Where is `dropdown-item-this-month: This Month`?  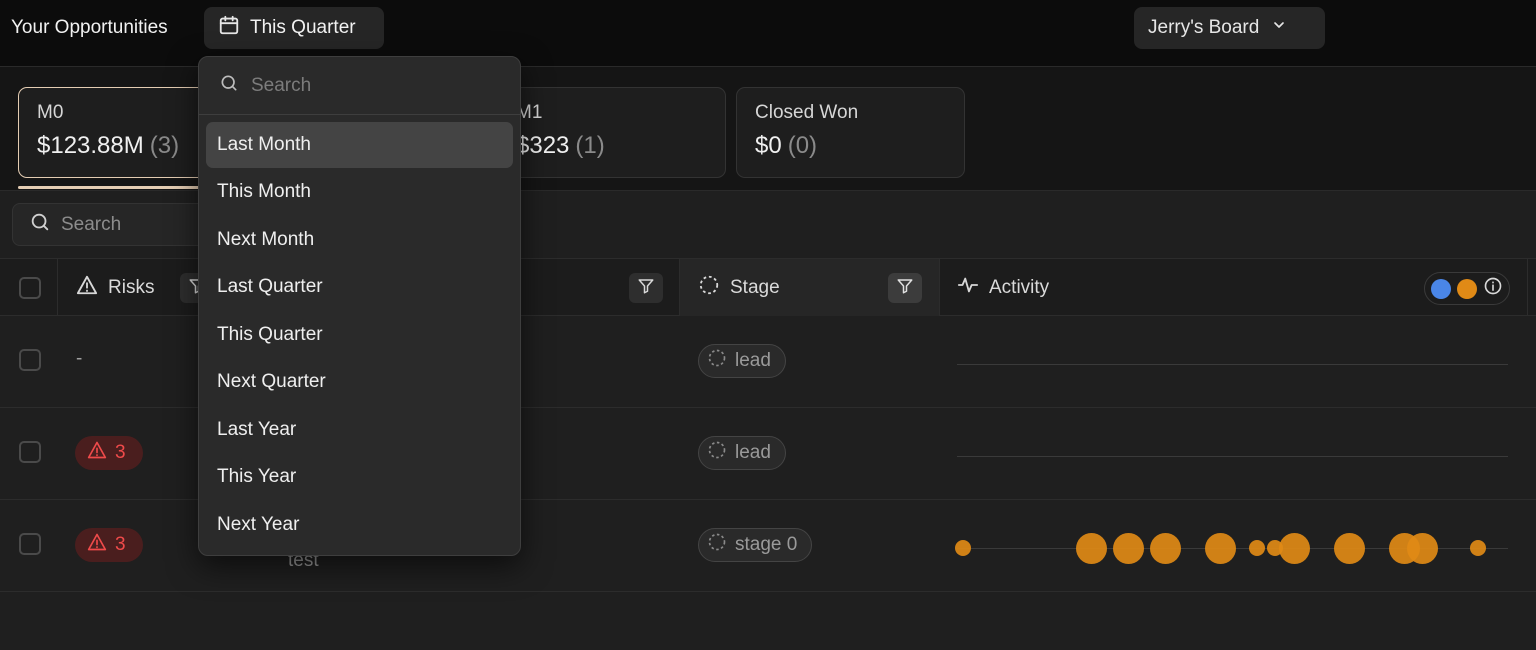 dropdown-item-this-month: This Month is located at coordinates (359, 192).